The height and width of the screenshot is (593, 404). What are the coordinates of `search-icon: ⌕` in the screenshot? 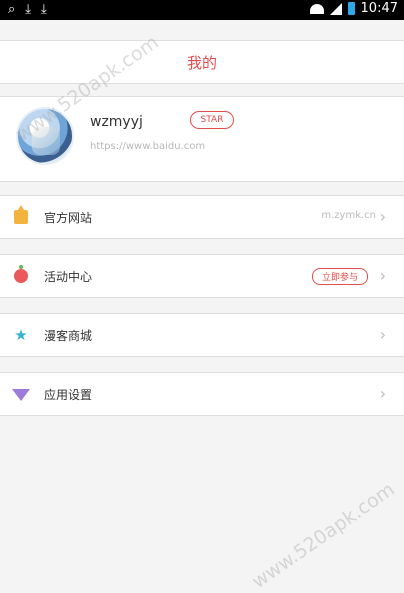 It's located at (12, 9).